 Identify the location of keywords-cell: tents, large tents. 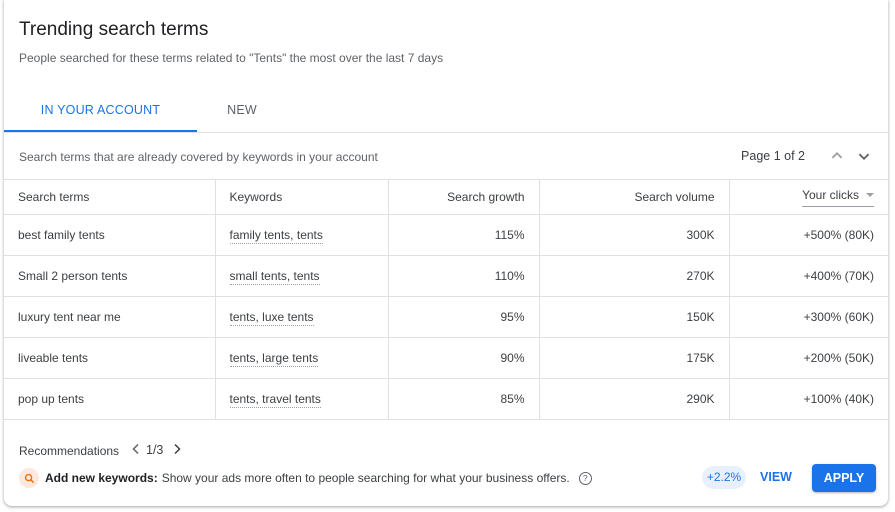
(302, 358).